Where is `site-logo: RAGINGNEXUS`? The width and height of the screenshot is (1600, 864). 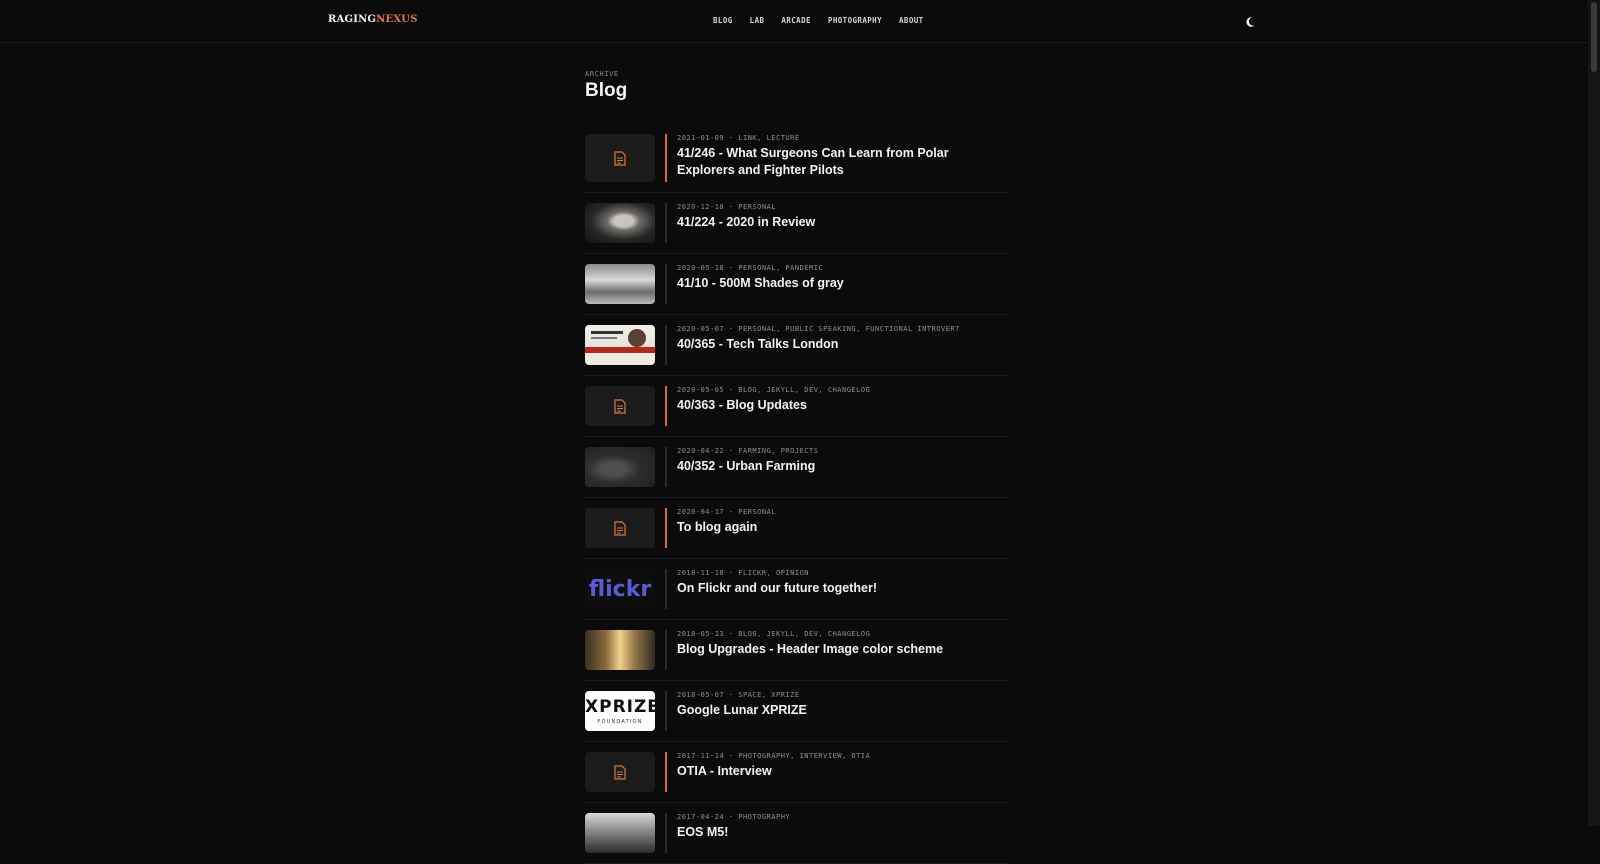 site-logo: RAGINGNEXUS is located at coordinates (373, 19).